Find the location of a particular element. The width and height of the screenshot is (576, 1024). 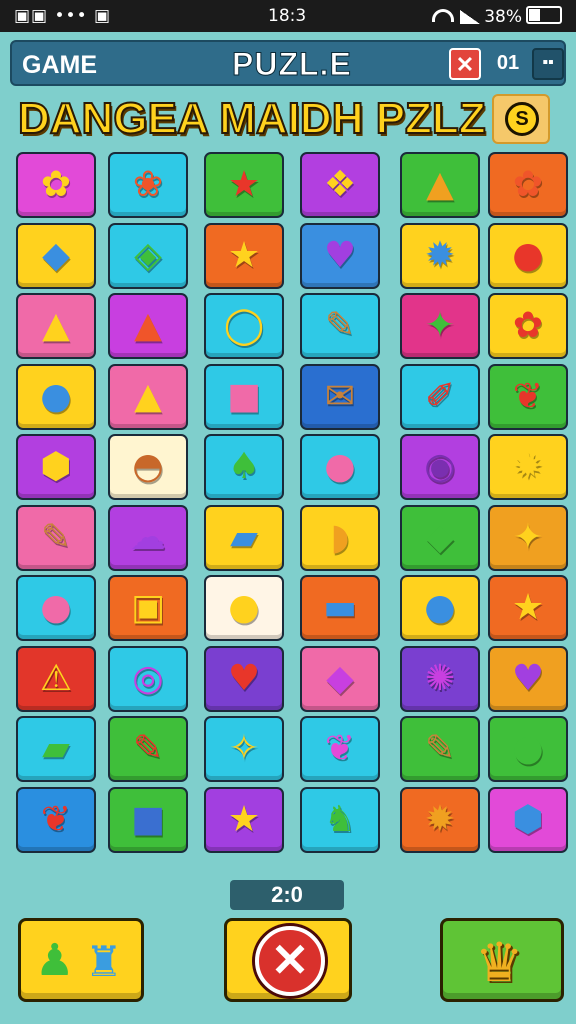

puzzle-tile: ✺ is located at coordinates (440, 678).